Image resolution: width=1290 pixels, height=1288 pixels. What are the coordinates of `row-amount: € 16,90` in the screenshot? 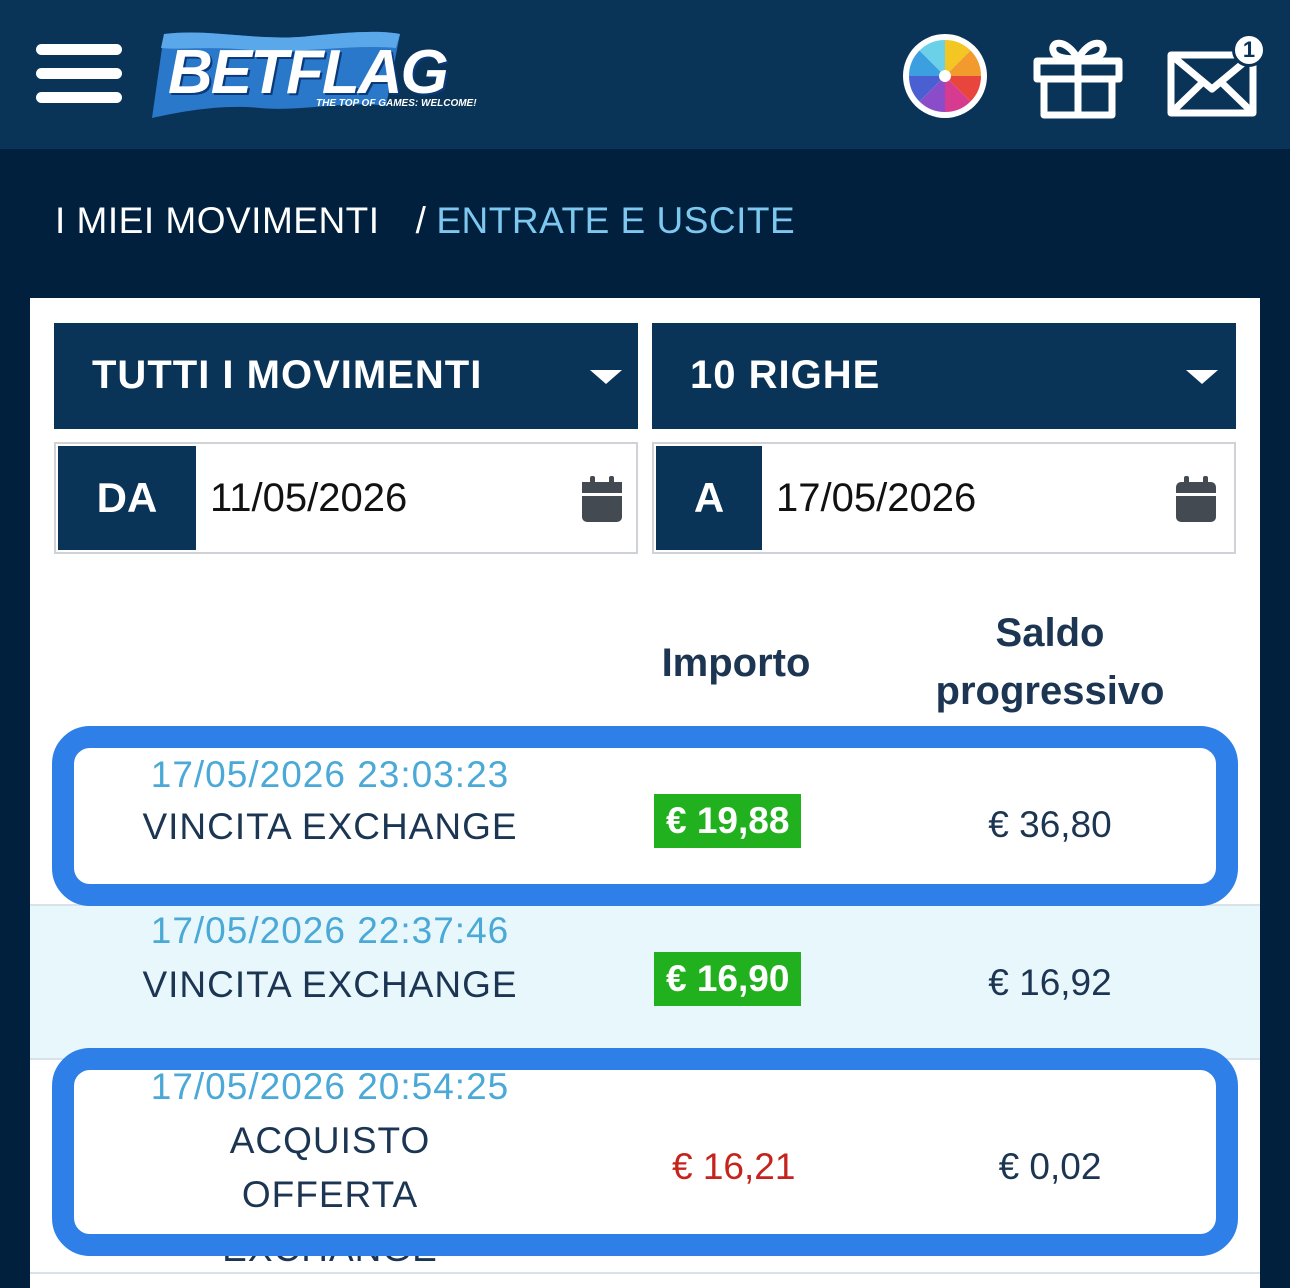 It's located at (728, 979).